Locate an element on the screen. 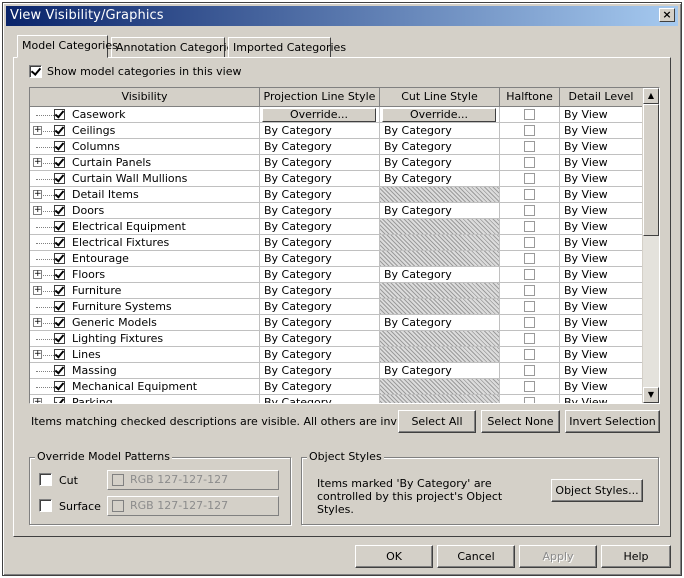 The width and height of the screenshot is (684, 578). category-row: Columns By Category By Category By View is located at coordinates (336, 147).